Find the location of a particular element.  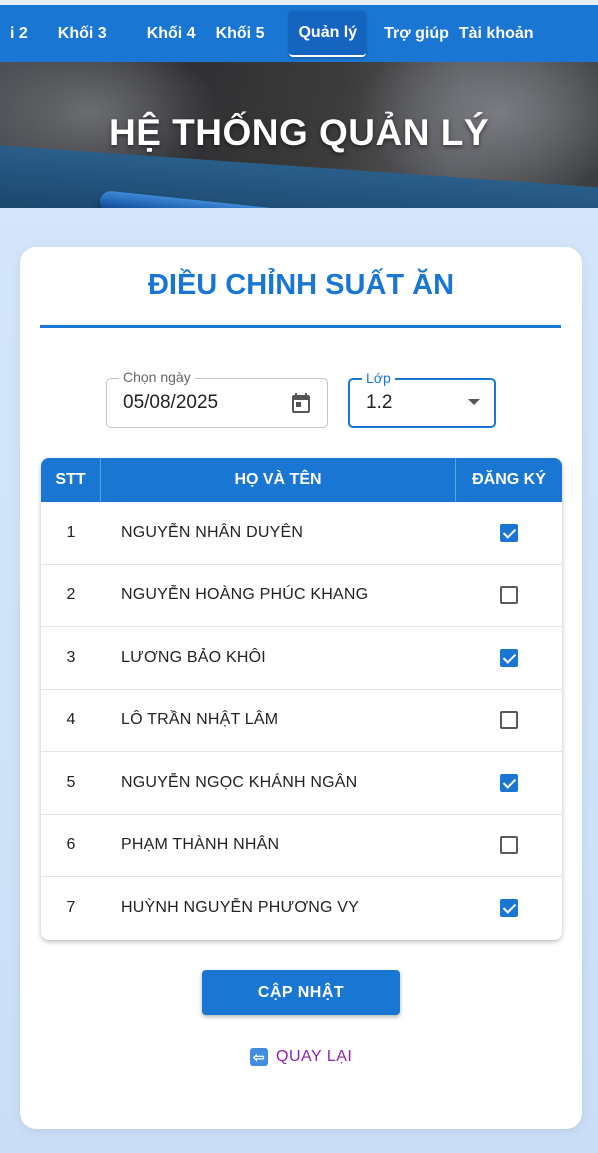

table-header: STT HỌ VÀ TÊN ĐĂNG KÝ is located at coordinates (301, 480).